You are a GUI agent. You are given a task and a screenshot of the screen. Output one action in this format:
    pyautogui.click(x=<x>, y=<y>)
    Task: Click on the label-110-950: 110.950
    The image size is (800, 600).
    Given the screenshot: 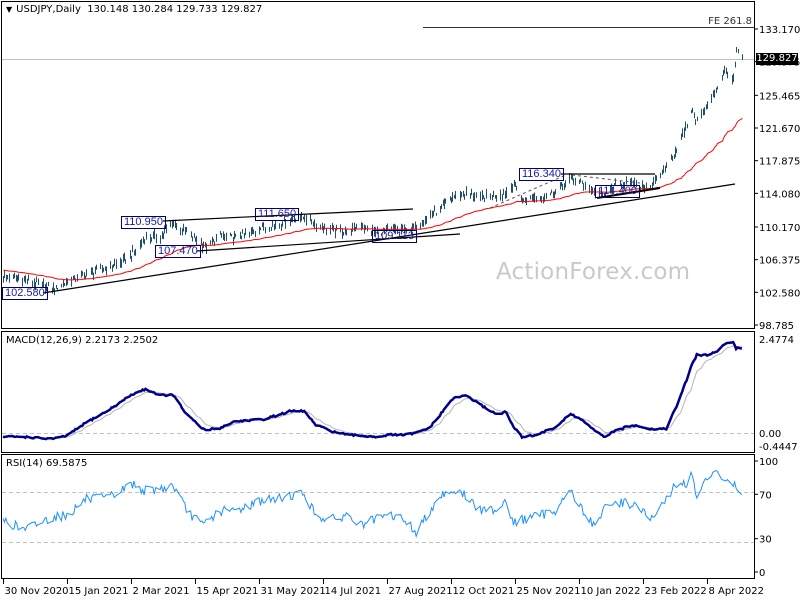 What is the action you would take?
    pyautogui.click(x=143, y=222)
    